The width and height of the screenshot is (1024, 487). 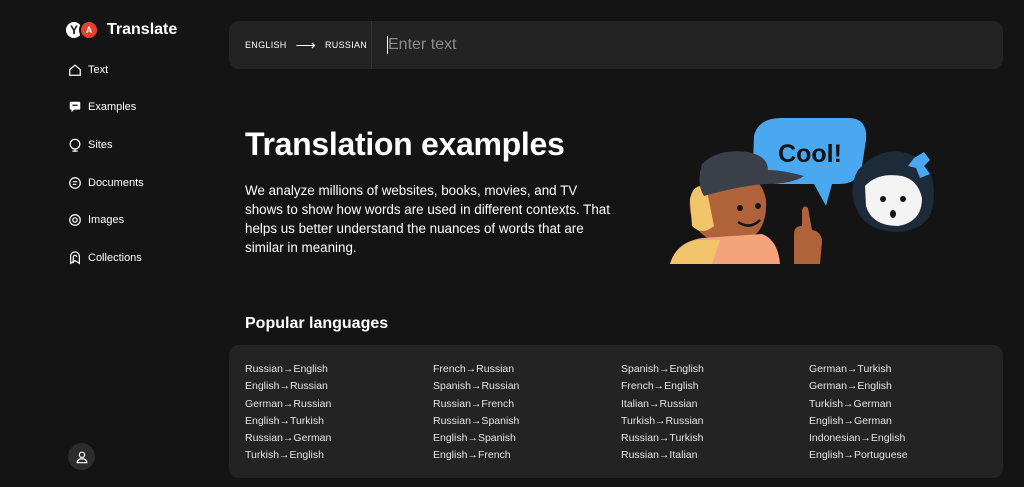 What do you see at coordinates (115, 257) in the screenshot?
I see `sidebar-item-label: Collections` at bounding box center [115, 257].